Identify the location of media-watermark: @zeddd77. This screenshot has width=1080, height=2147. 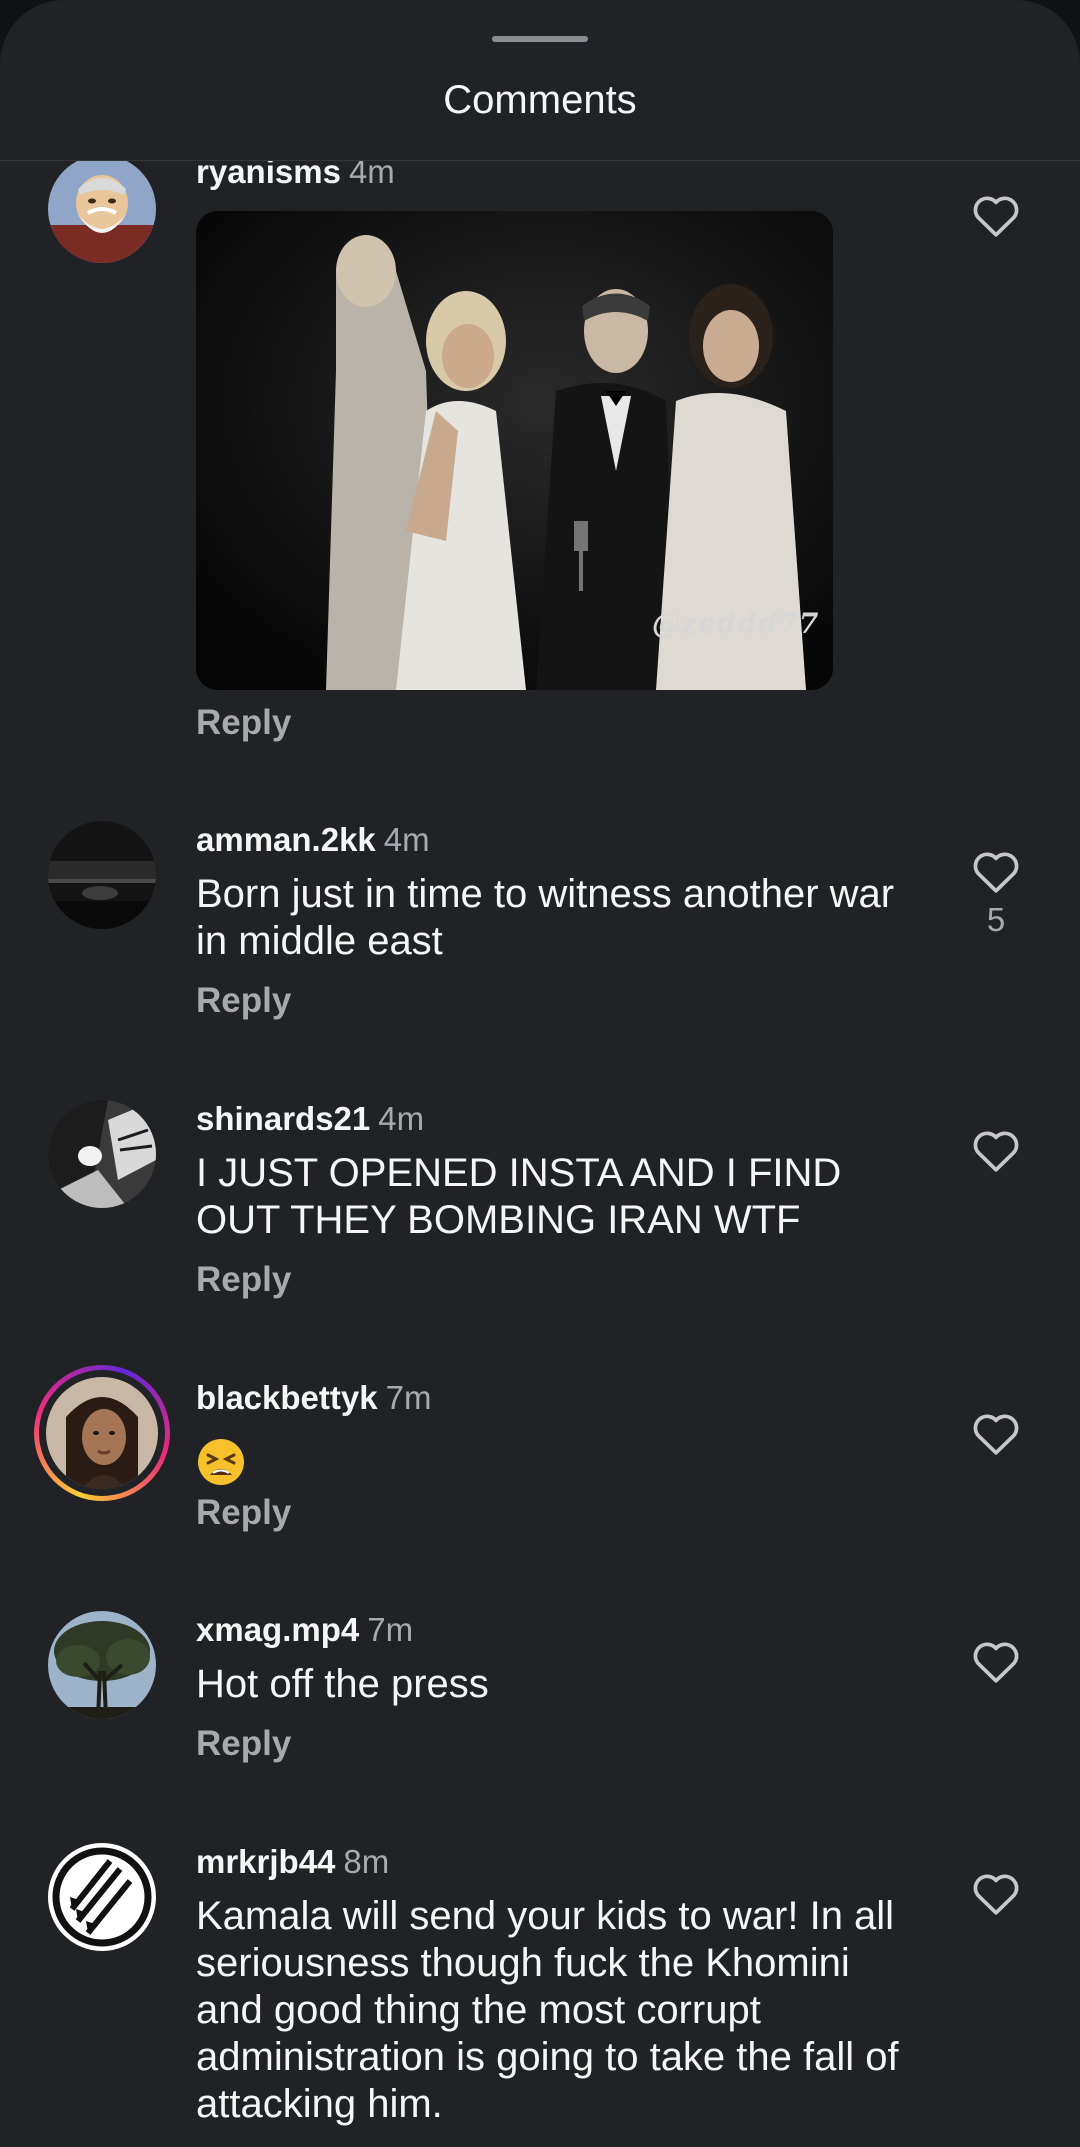
(736, 623).